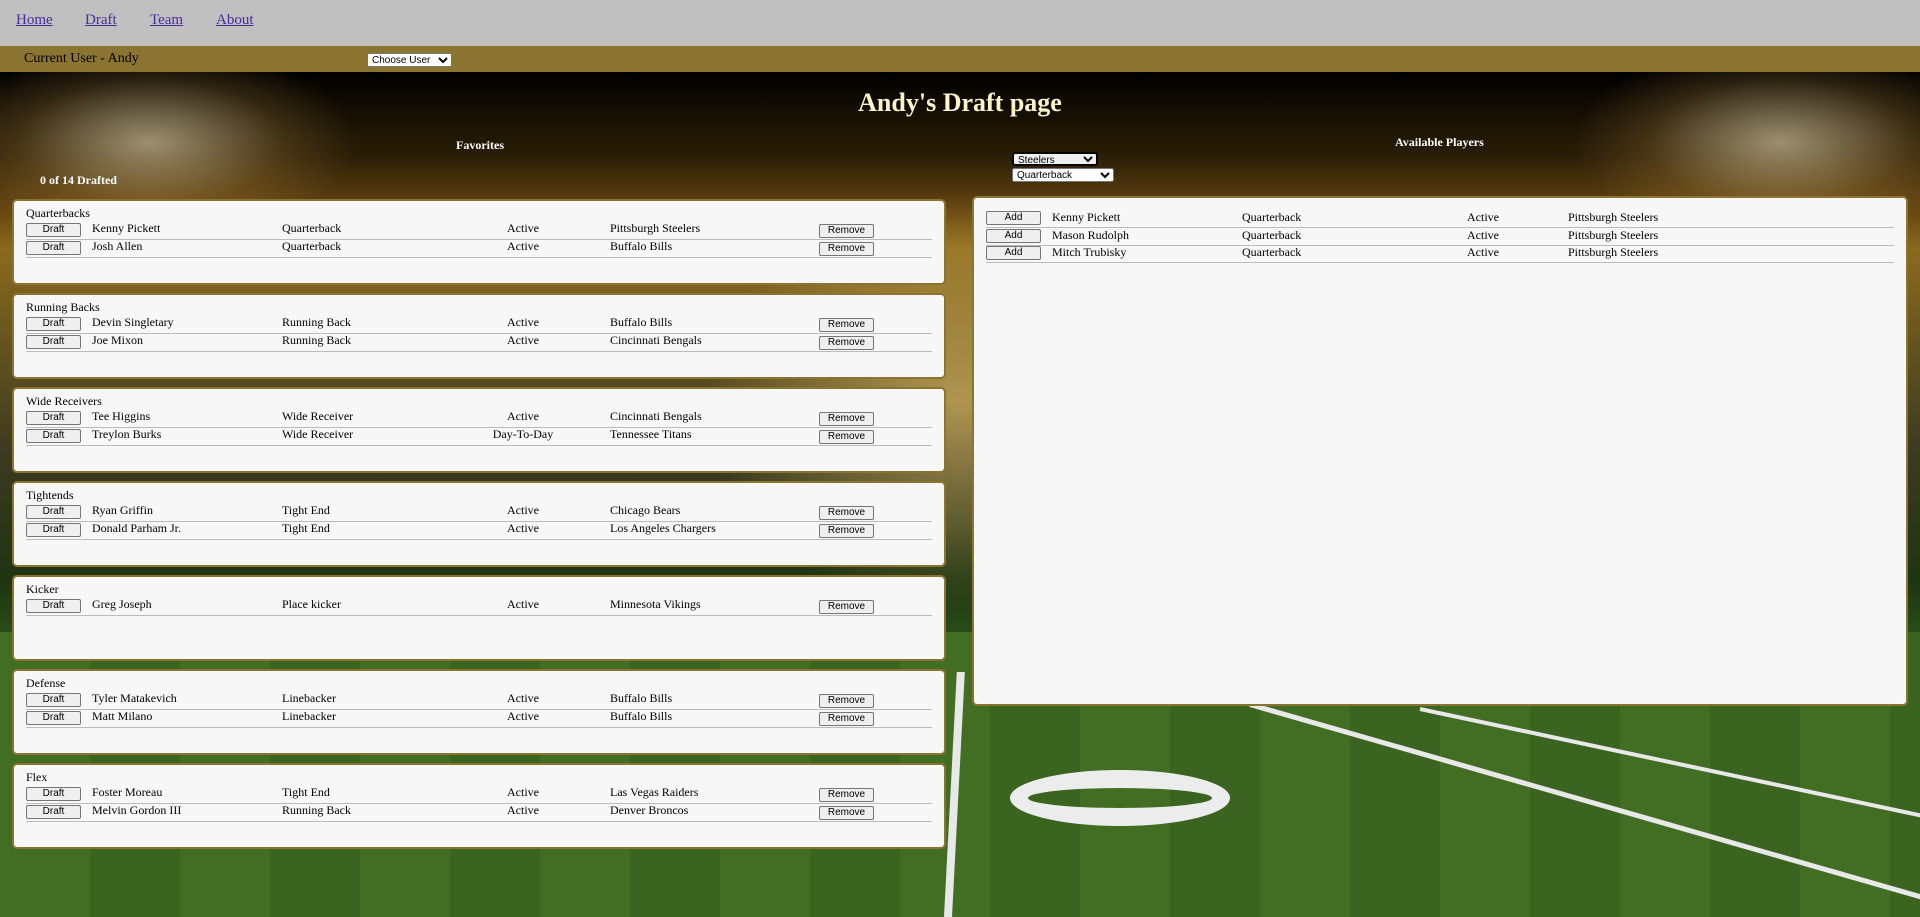 Image resolution: width=1920 pixels, height=917 pixels. What do you see at coordinates (78, 180) in the screenshot?
I see `drafted-count: 0 of 14 Drafted` at bounding box center [78, 180].